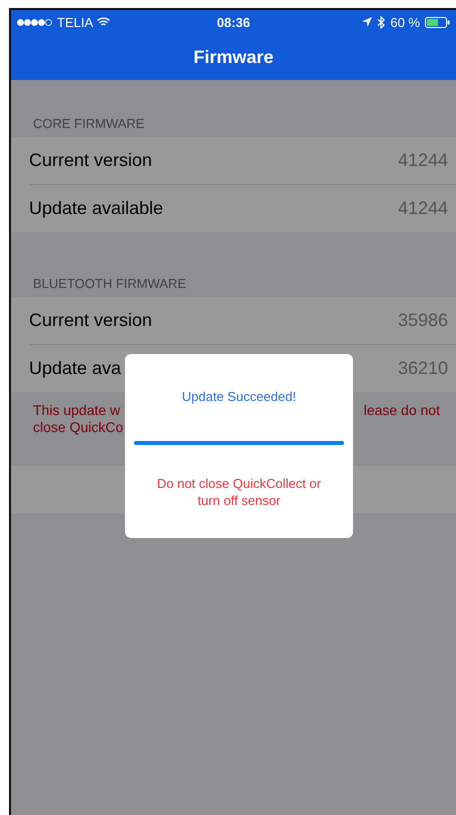 This screenshot has width=456, height=815. Describe the element at coordinates (437, 22) in the screenshot. I see `battery-icon` at that location.